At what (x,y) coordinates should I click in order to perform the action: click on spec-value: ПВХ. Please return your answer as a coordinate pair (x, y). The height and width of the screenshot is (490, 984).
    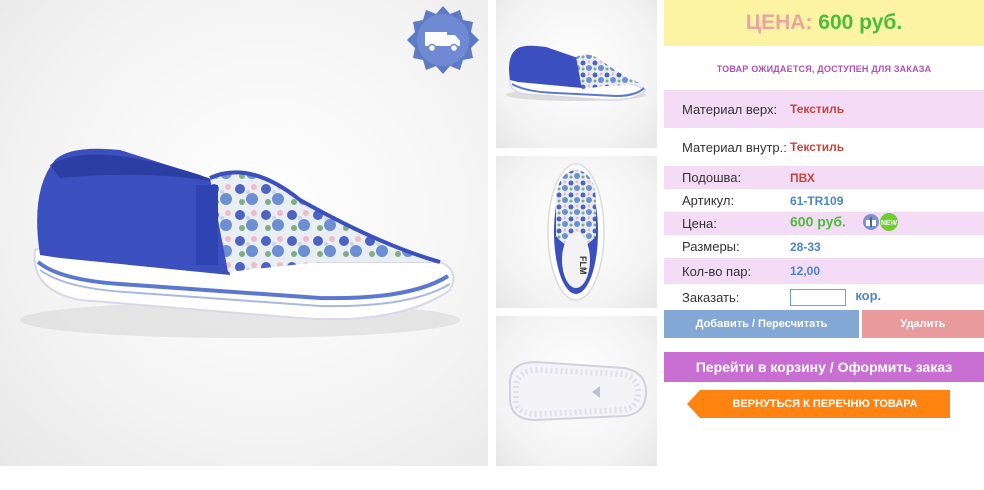
    Looking at the image, I should click on (802, 177).